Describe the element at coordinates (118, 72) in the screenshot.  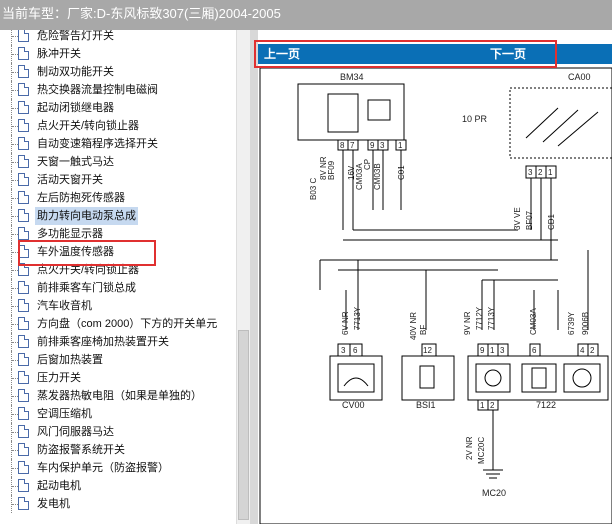
I see `tree-item: 制动双功能开关` at that location.